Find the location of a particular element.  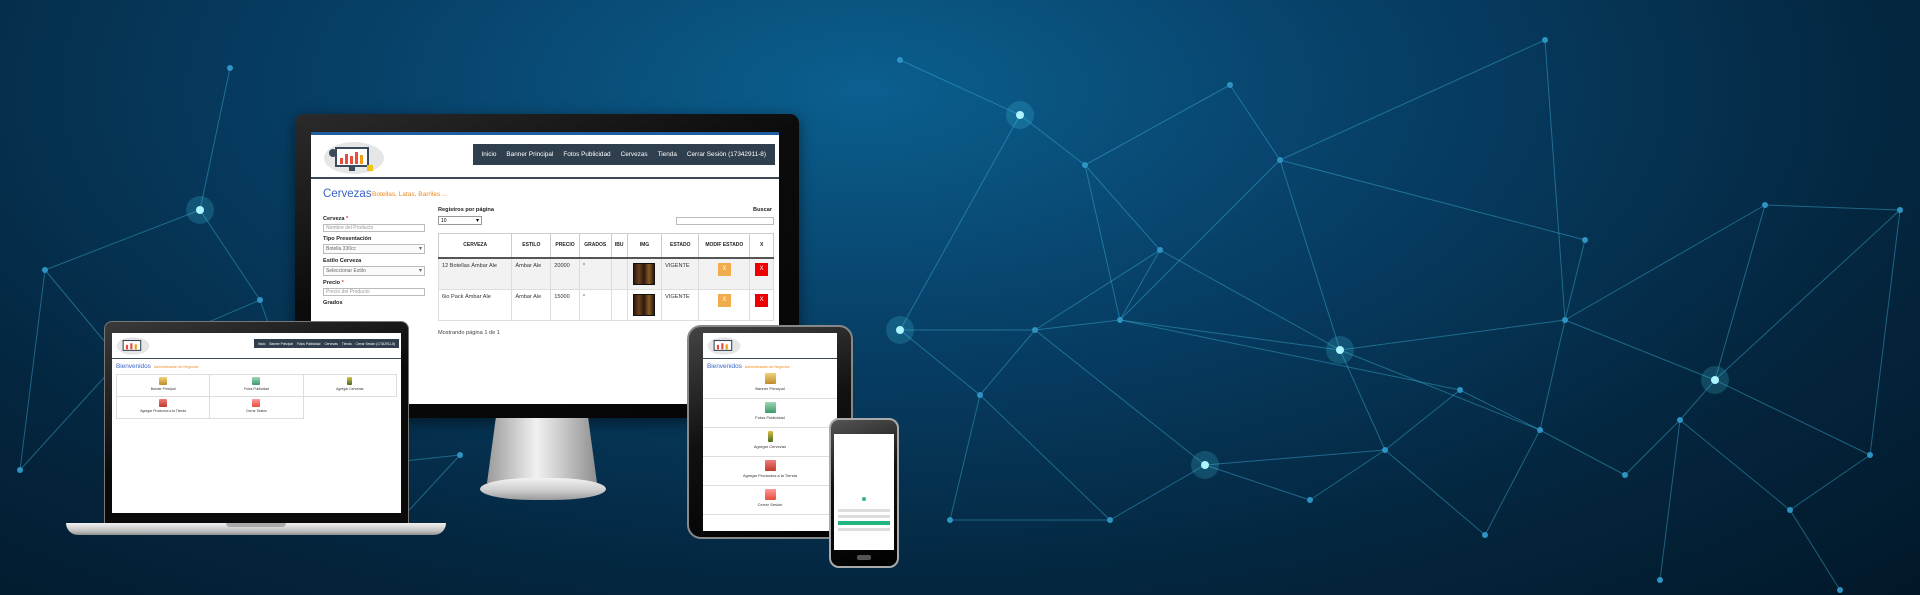

photo-icon is located at coordinates (770, 407).